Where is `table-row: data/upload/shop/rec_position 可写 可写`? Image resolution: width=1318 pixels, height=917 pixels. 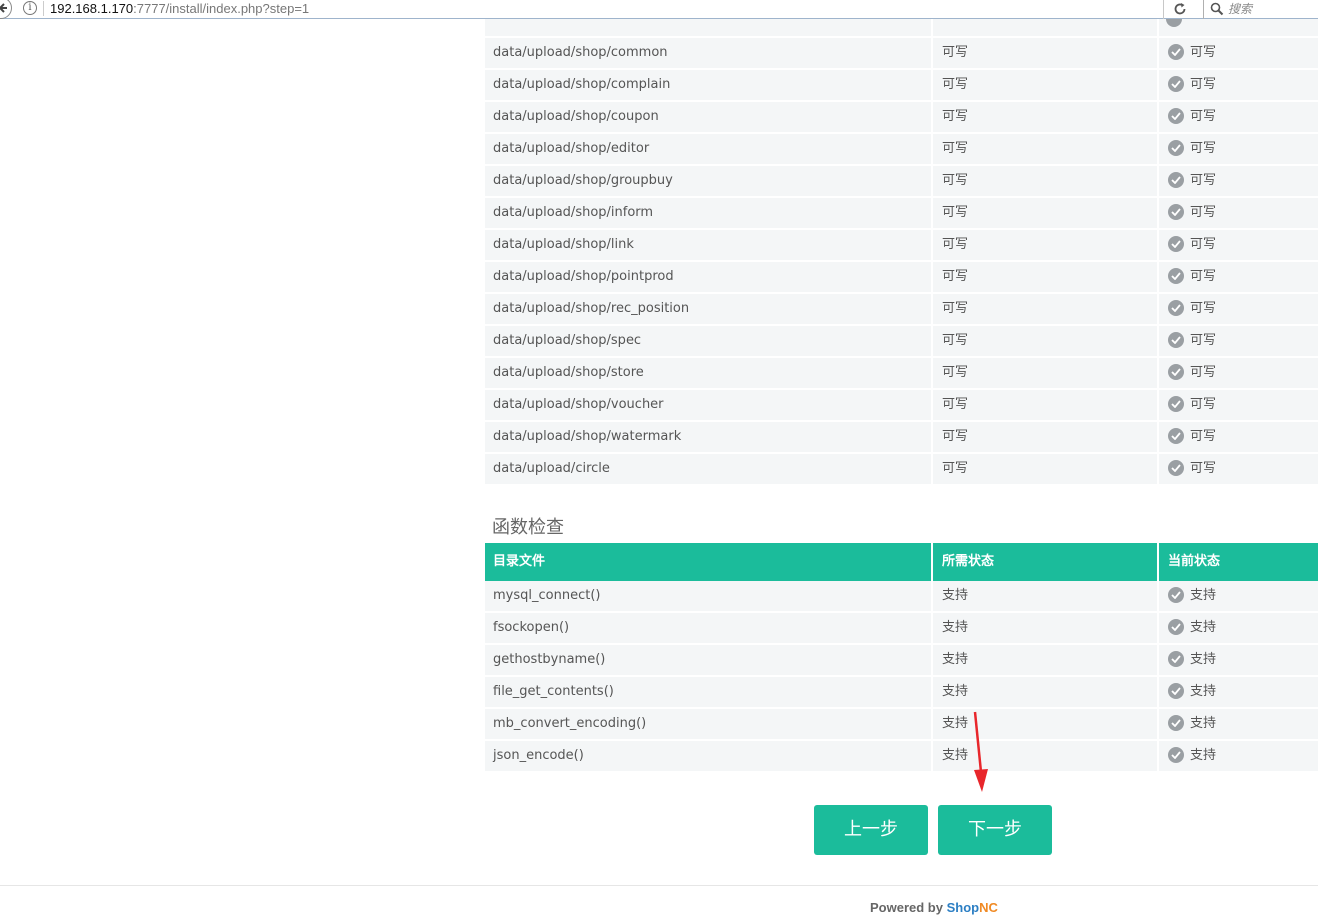
table-row: data/upload/shop/rec_position 可写 可写 is located at coordinates (901, 310).